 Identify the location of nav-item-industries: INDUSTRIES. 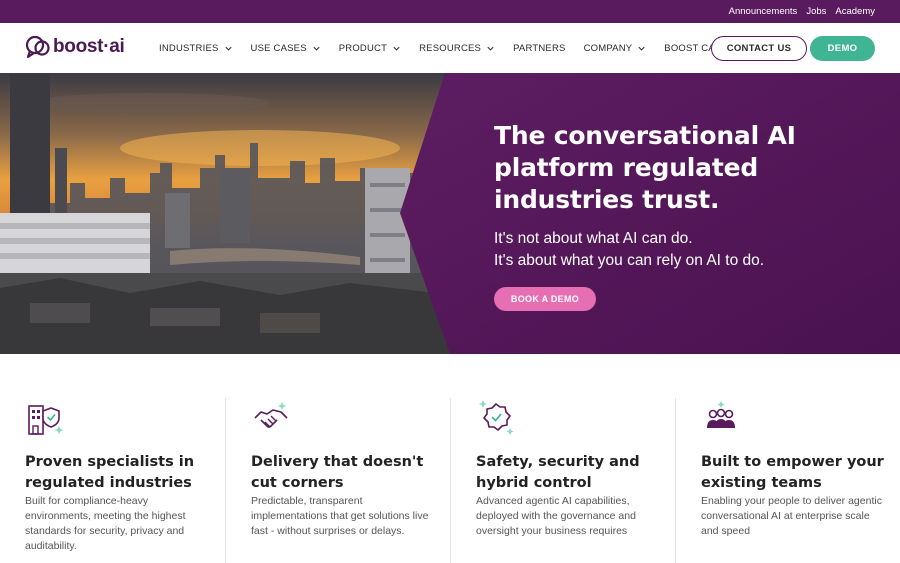
(196, 48).